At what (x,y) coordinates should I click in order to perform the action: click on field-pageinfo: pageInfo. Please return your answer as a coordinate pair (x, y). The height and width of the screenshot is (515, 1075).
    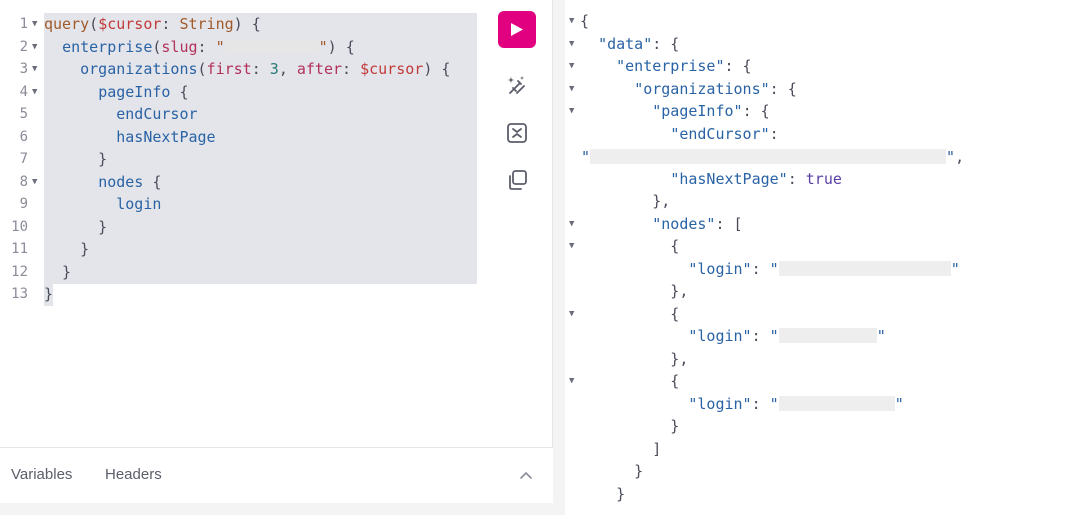
    Looking at the image, I should click on (134, 91).